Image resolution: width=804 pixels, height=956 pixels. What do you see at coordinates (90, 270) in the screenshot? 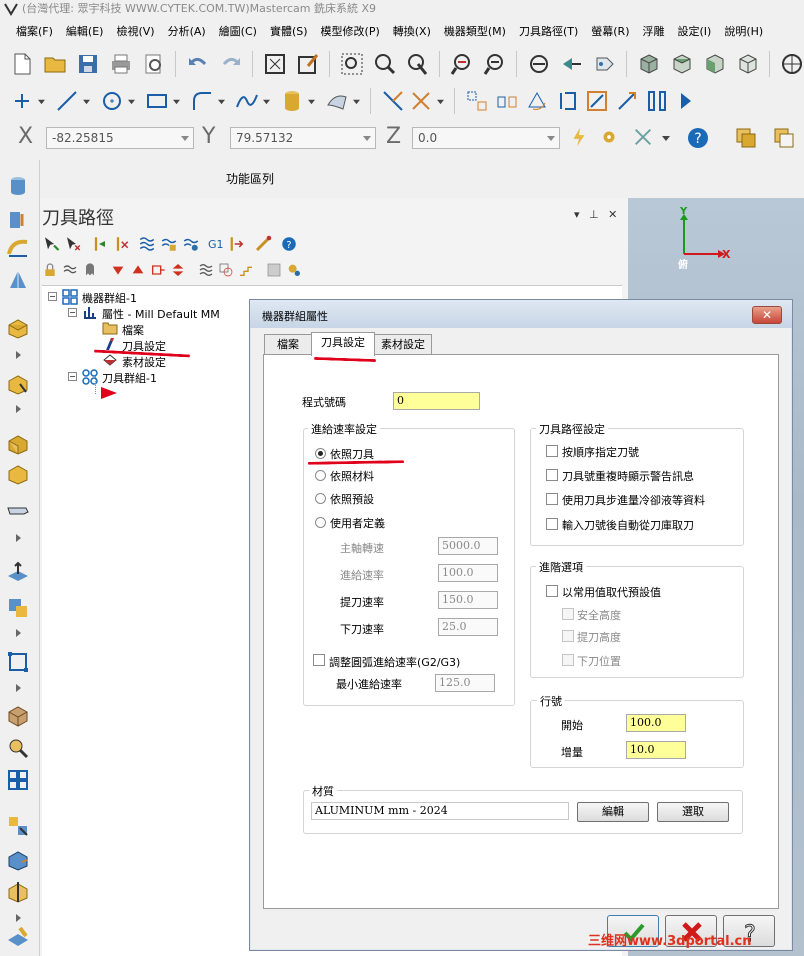
I see `toggle-posting-icon` at bounding box center [90, 270].